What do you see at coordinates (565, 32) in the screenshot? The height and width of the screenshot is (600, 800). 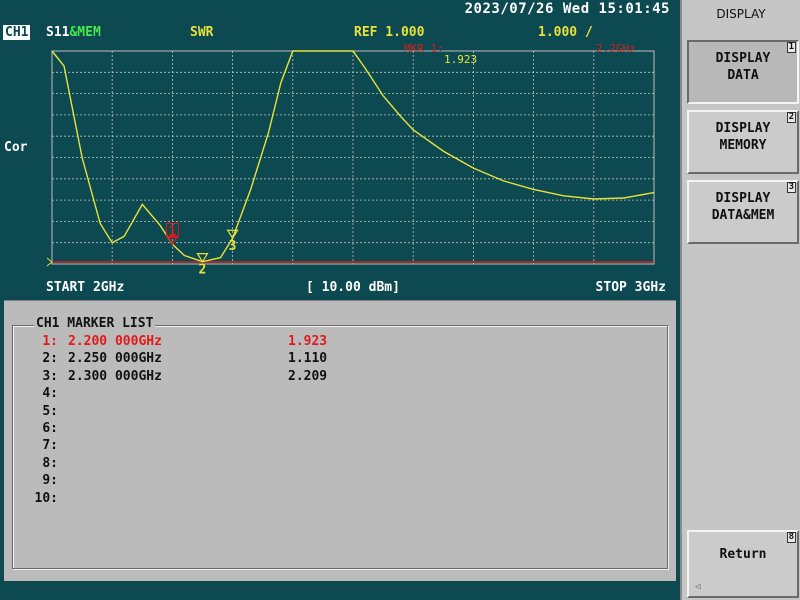 I see `scale-label: 1.000 /` at bounding box center [565, 32].